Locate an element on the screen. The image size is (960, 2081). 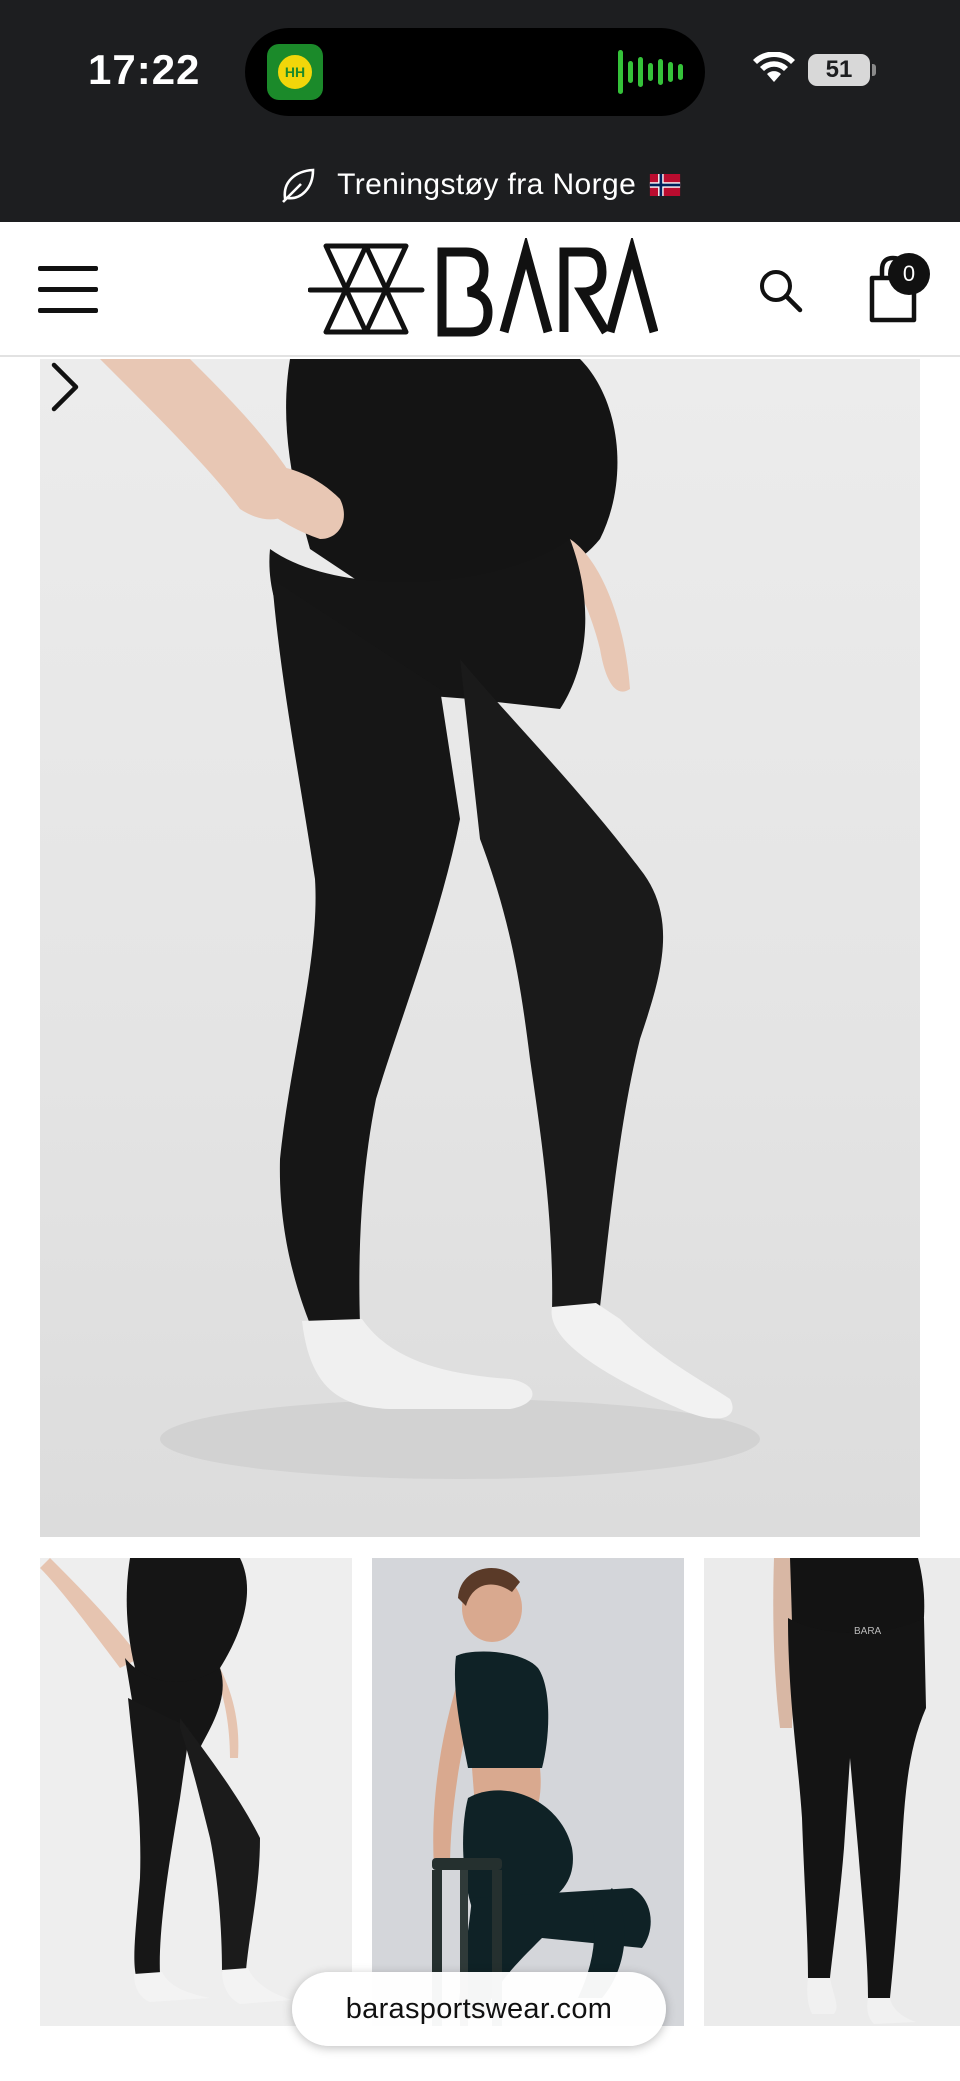
battery-level: 51 is located at coordinates (839, 69).